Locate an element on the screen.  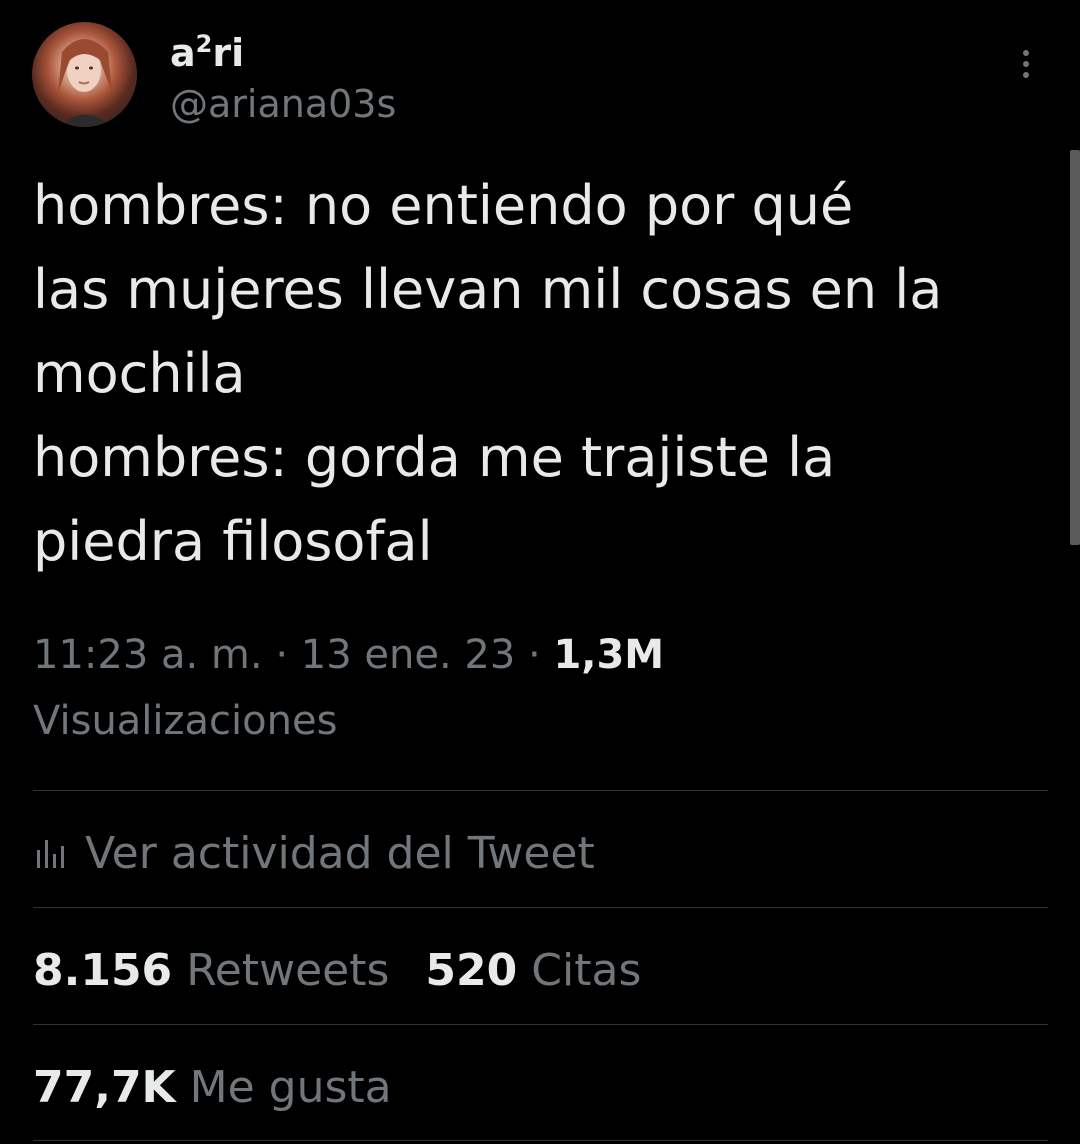
display-name-rest: ri is located at coordinates (228, 53).